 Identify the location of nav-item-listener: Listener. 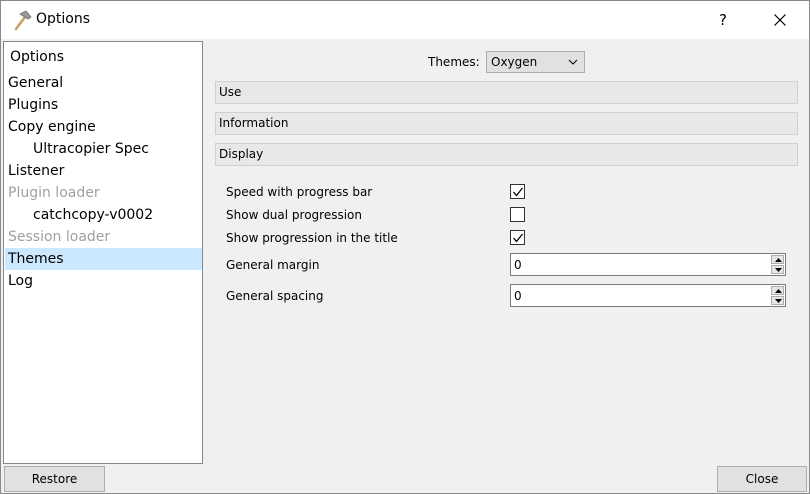
(103, 171).